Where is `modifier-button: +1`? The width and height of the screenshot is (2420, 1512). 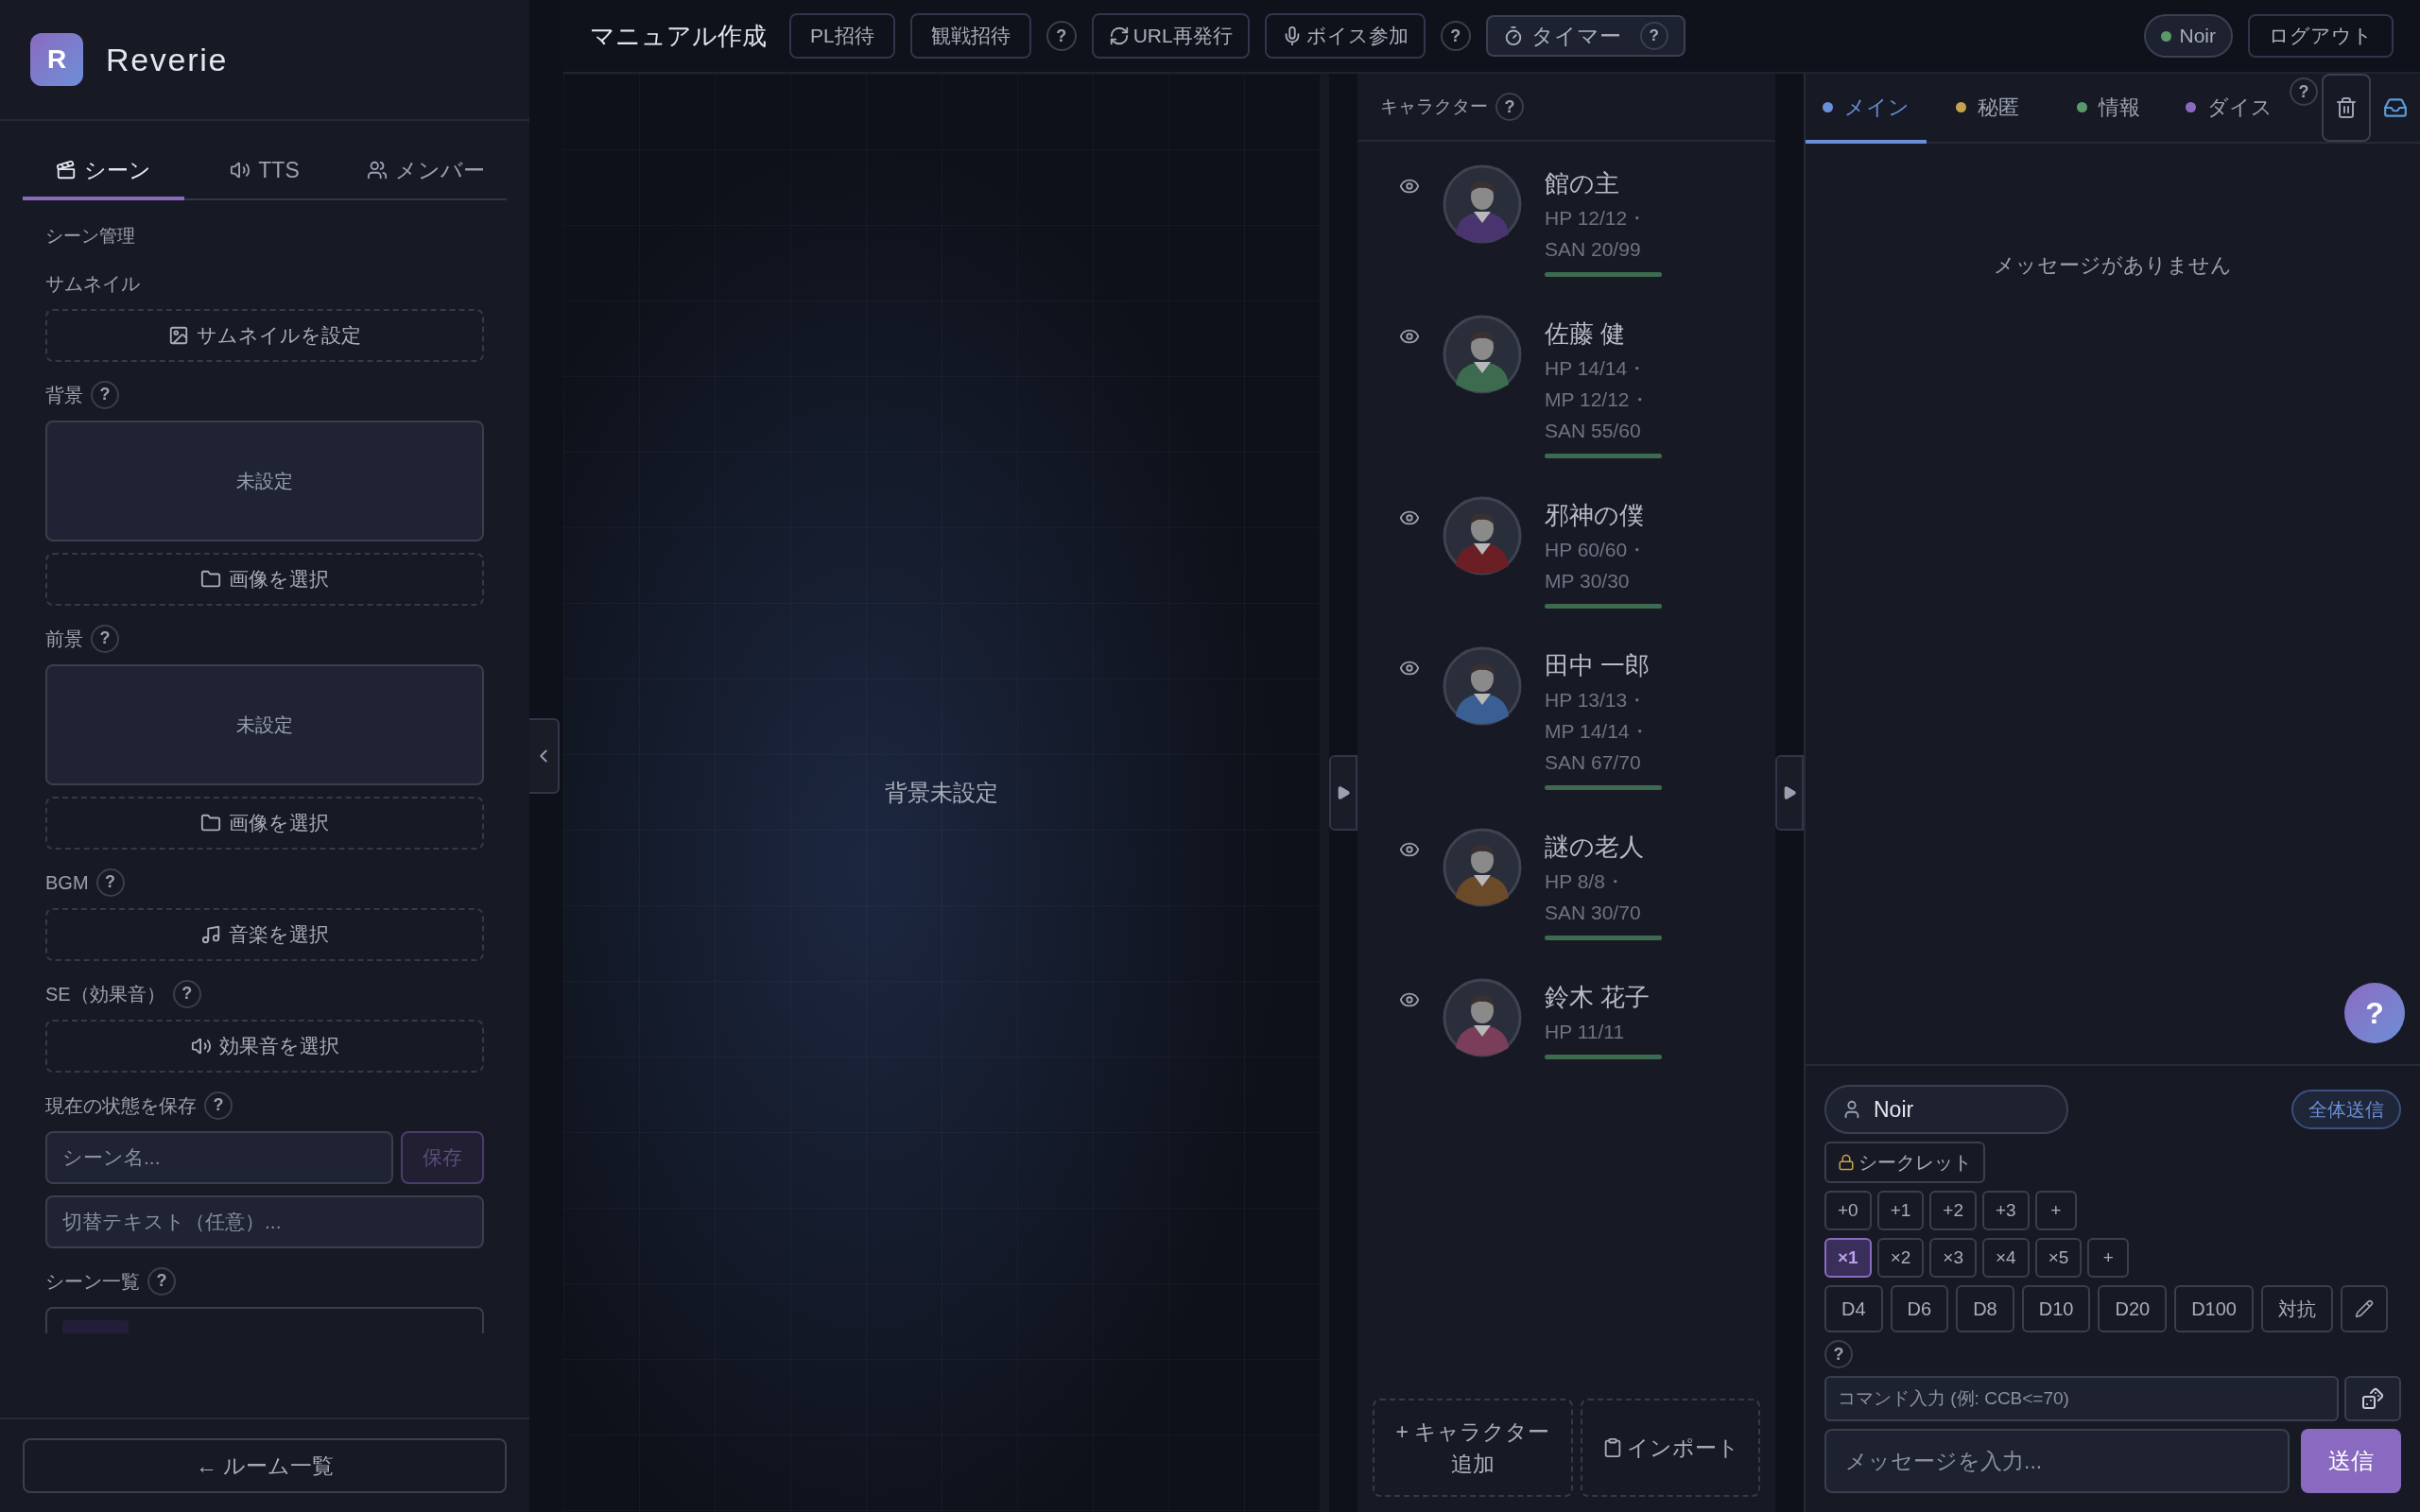
modifier-button: +1 is located at coordinates (1900, 1210).